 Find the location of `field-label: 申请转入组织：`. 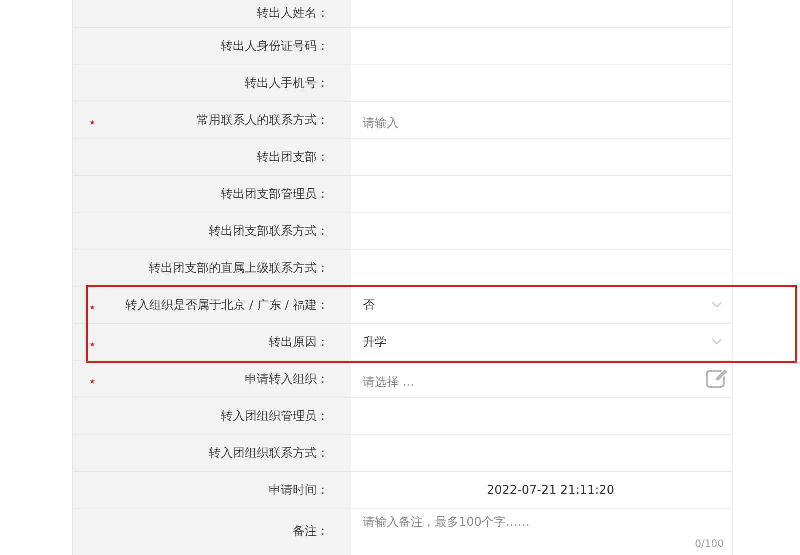

field-label: 申请转入组织： is located at coordinates (287, 379).